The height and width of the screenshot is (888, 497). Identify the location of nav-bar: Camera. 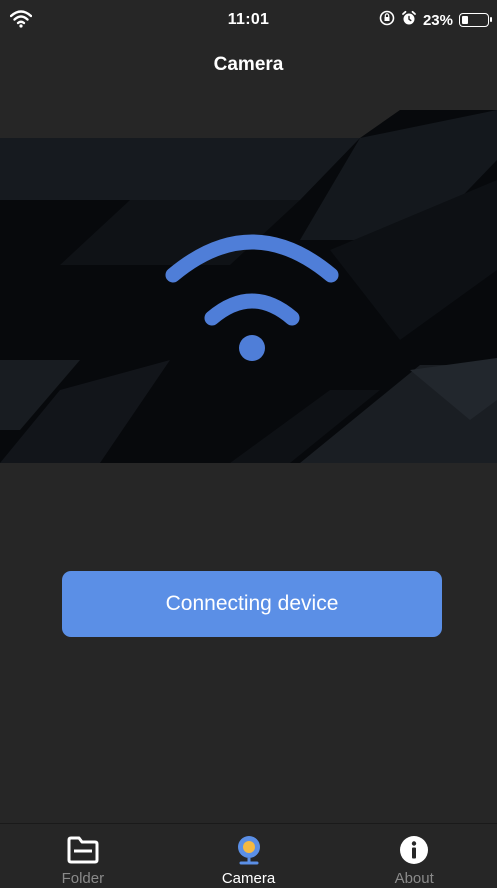
(248, 65).